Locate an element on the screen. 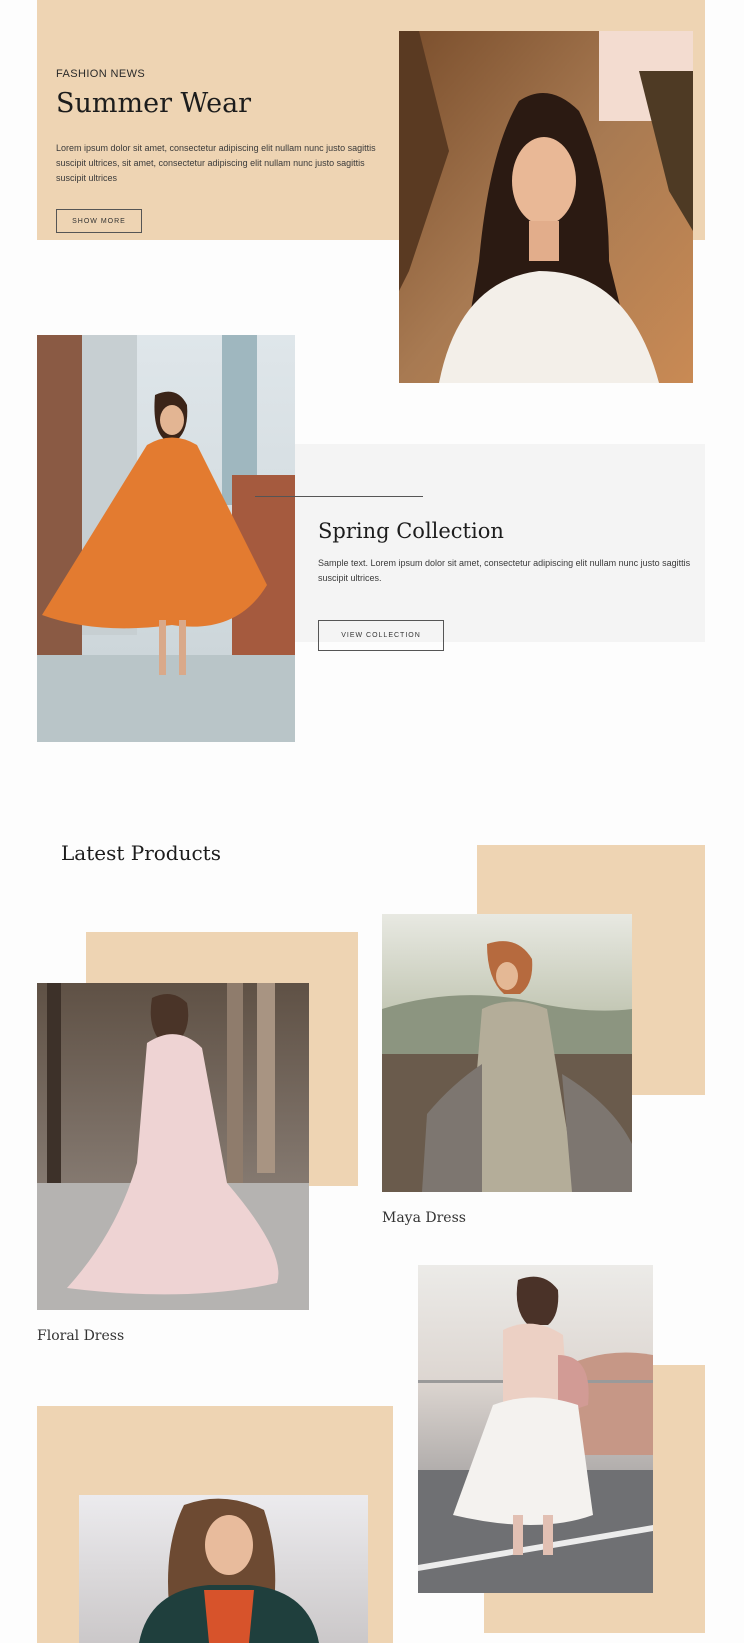 The image size is (744, 1643). hero-eyebrow: FASHION NEWS is located at coordinates (101, 74).